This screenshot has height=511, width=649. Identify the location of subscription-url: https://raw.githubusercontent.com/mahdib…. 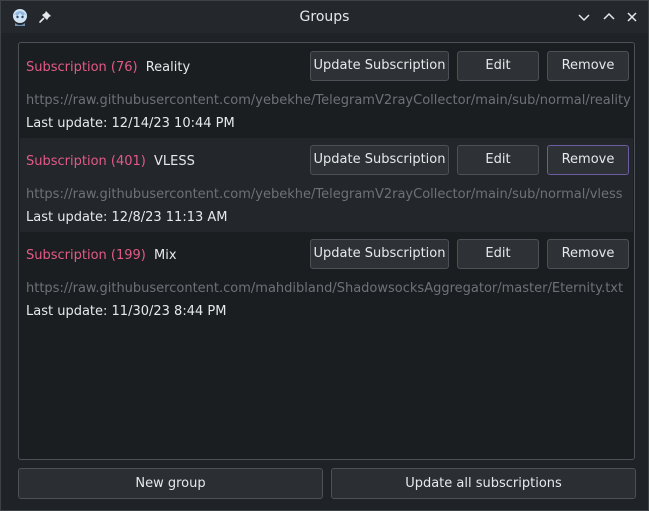
(325, 288).